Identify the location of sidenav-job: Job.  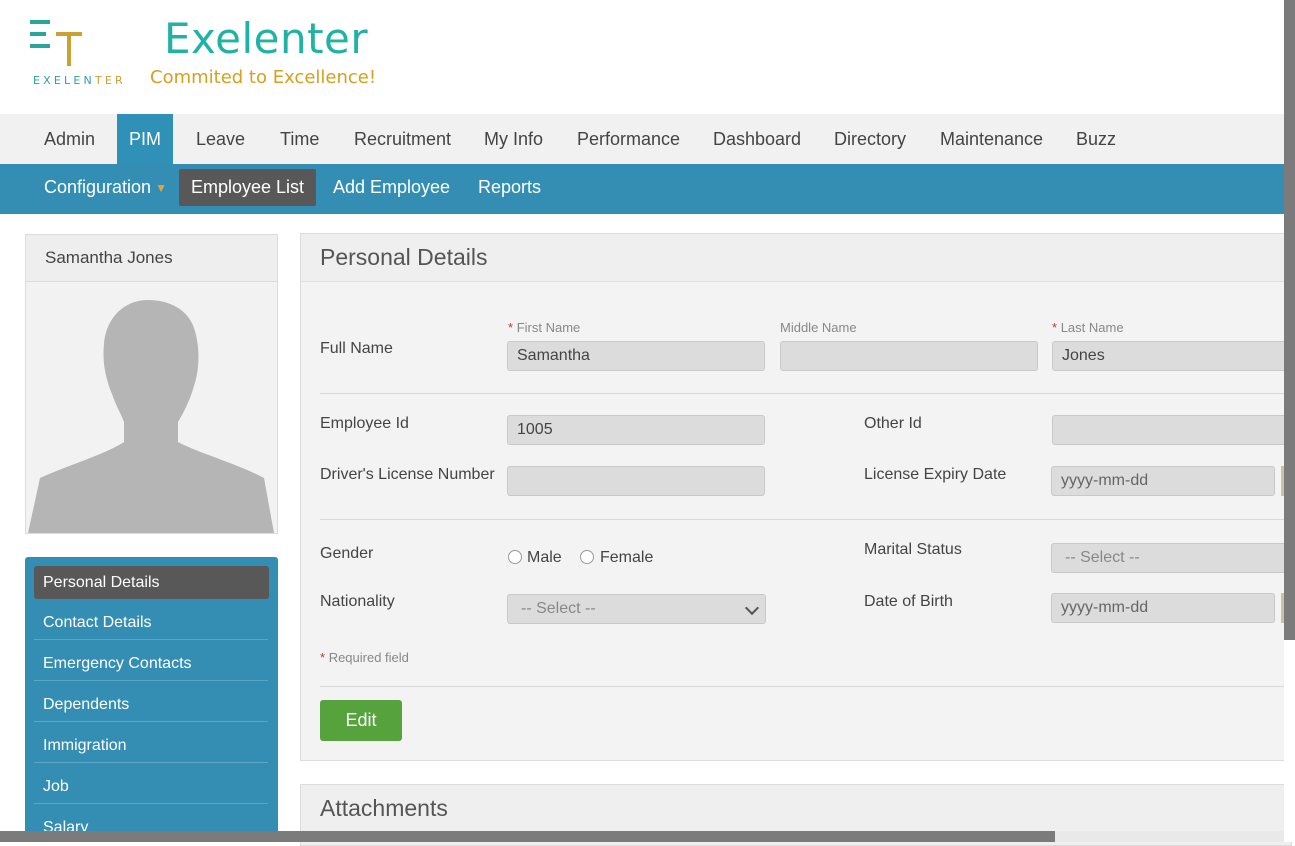
(151, 787).